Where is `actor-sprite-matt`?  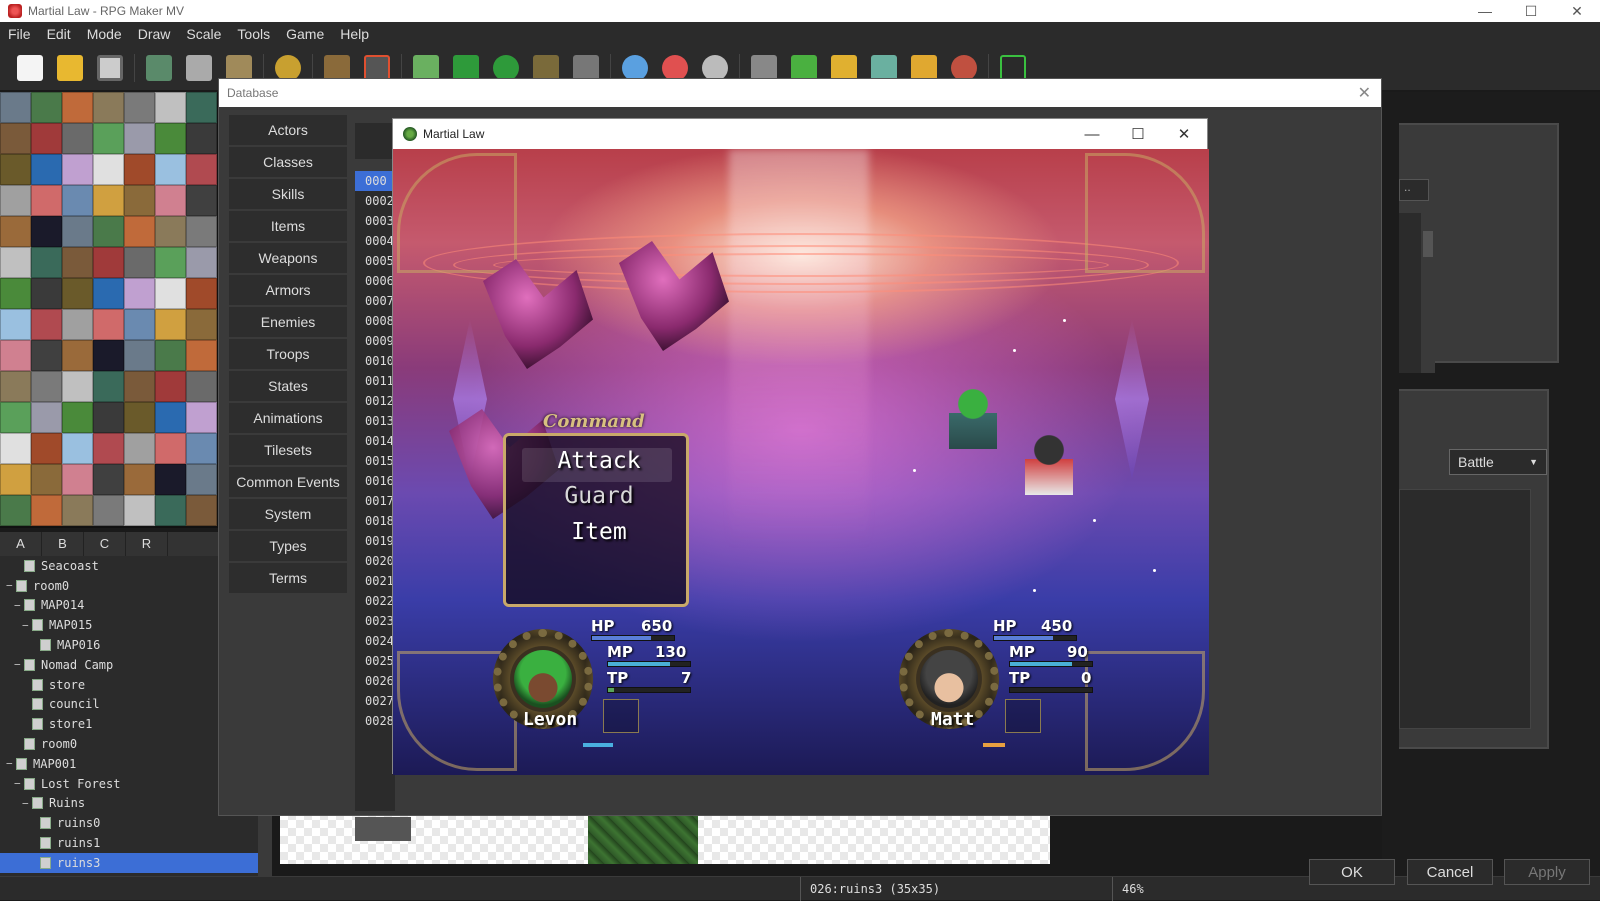
actor-sprite-matt is located at coordinates (1049, 465).